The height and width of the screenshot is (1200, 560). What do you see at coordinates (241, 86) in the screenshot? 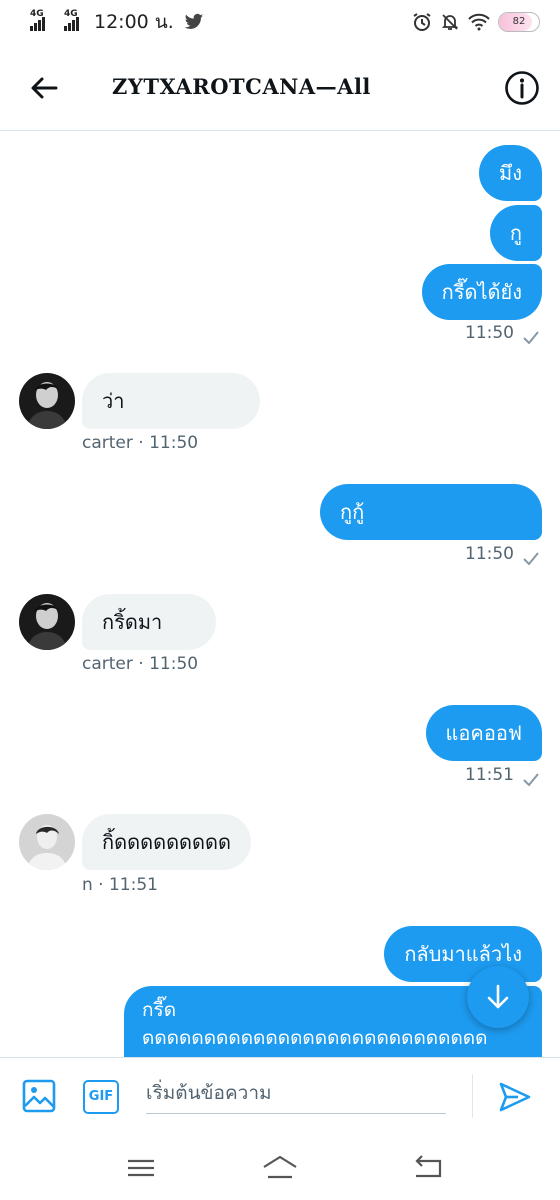
I see `conversation-title: ZYTXAROTCANA—All` at bounding box center [241, 86].